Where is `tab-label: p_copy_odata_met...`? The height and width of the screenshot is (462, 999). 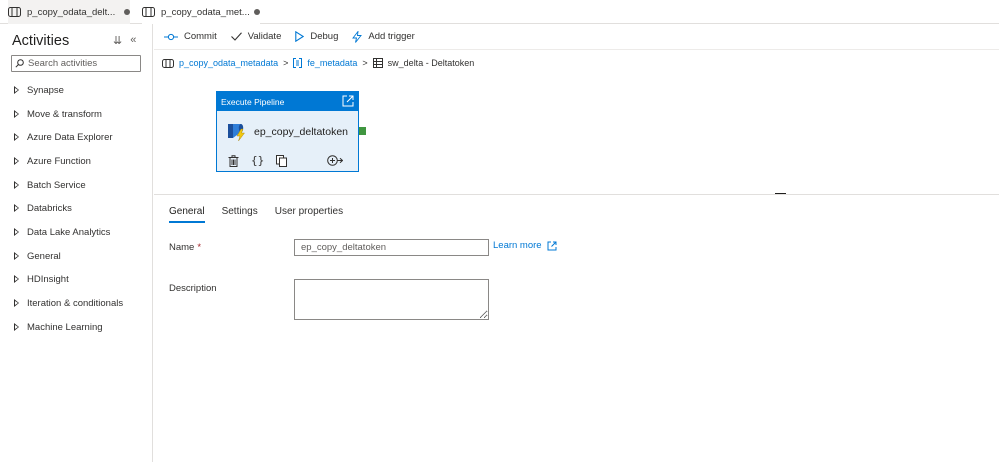
tab-label: p_copy_odata_met... is located at coordinates (205, 12).